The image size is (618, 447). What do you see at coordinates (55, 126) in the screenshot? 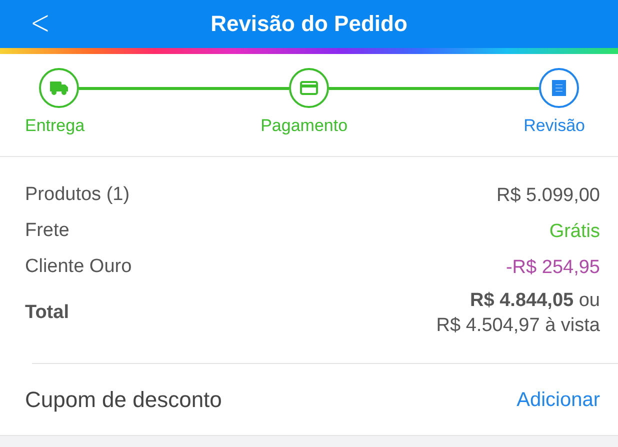
I see `step-label: Entrega` at bounding box center [55, 126].